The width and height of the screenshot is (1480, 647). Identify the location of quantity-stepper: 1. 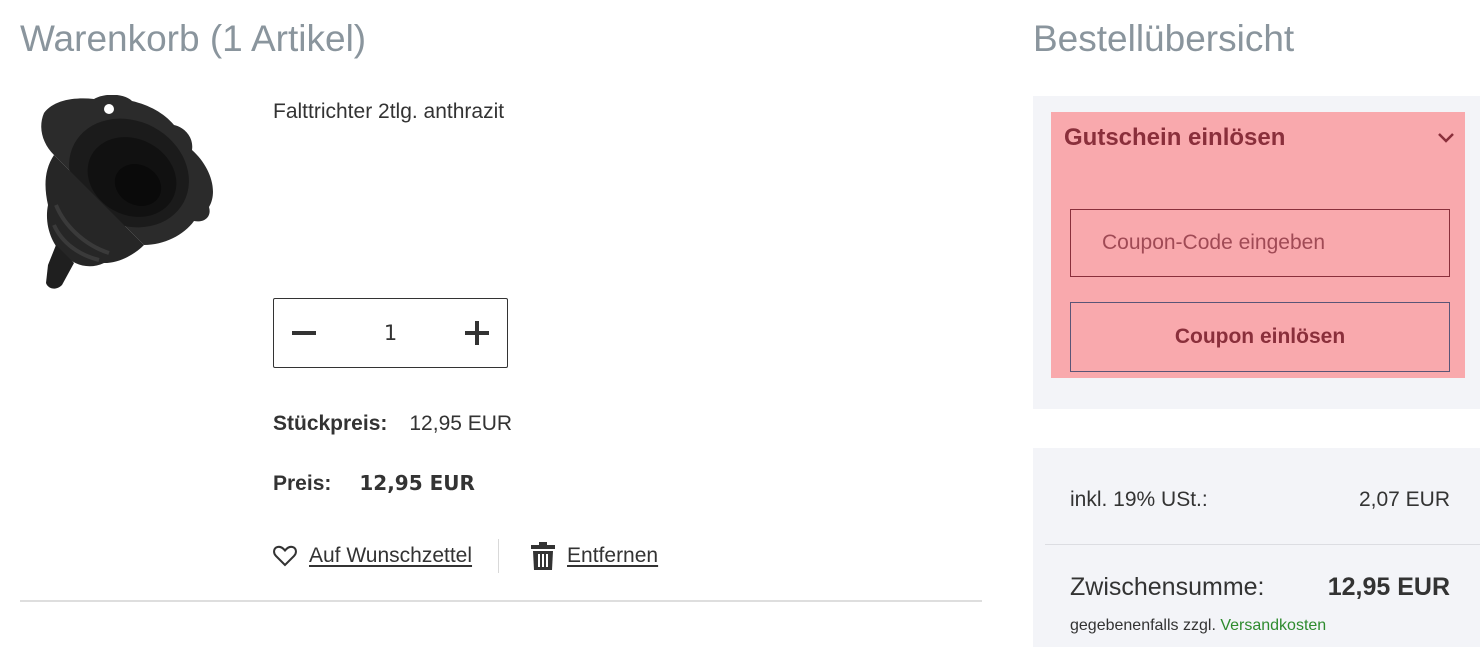
(390, 333).